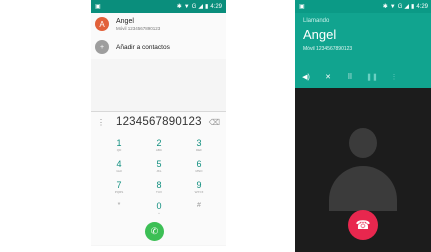 Image resolution: width=431 pixels, height=252 pixels. I want to click on key-digit: 9, so click(199, 185).